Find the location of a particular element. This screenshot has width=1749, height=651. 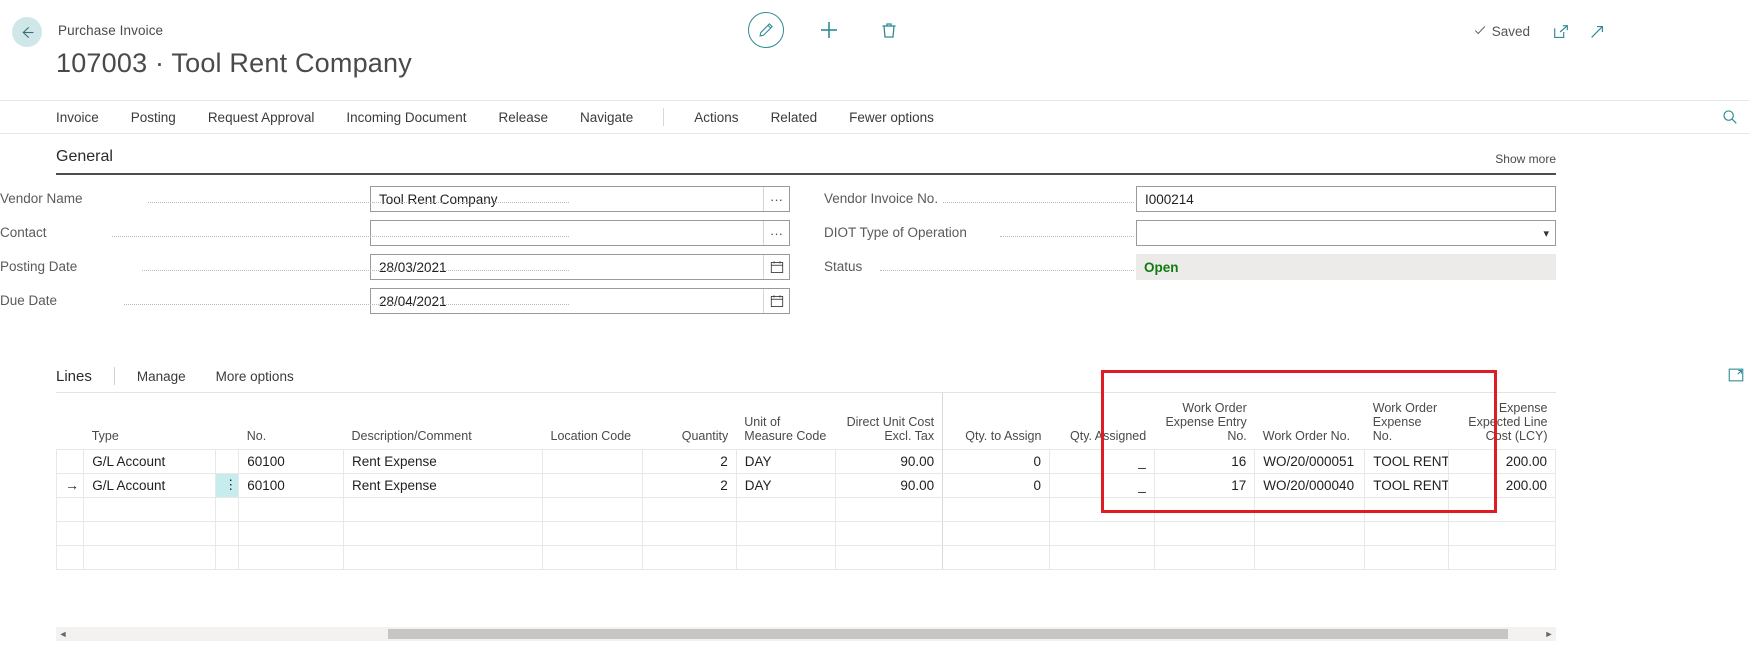

col-expense-expected-line-cost: Expense Expected Line Cost (LCY) is located at coordinates (1502, 421).